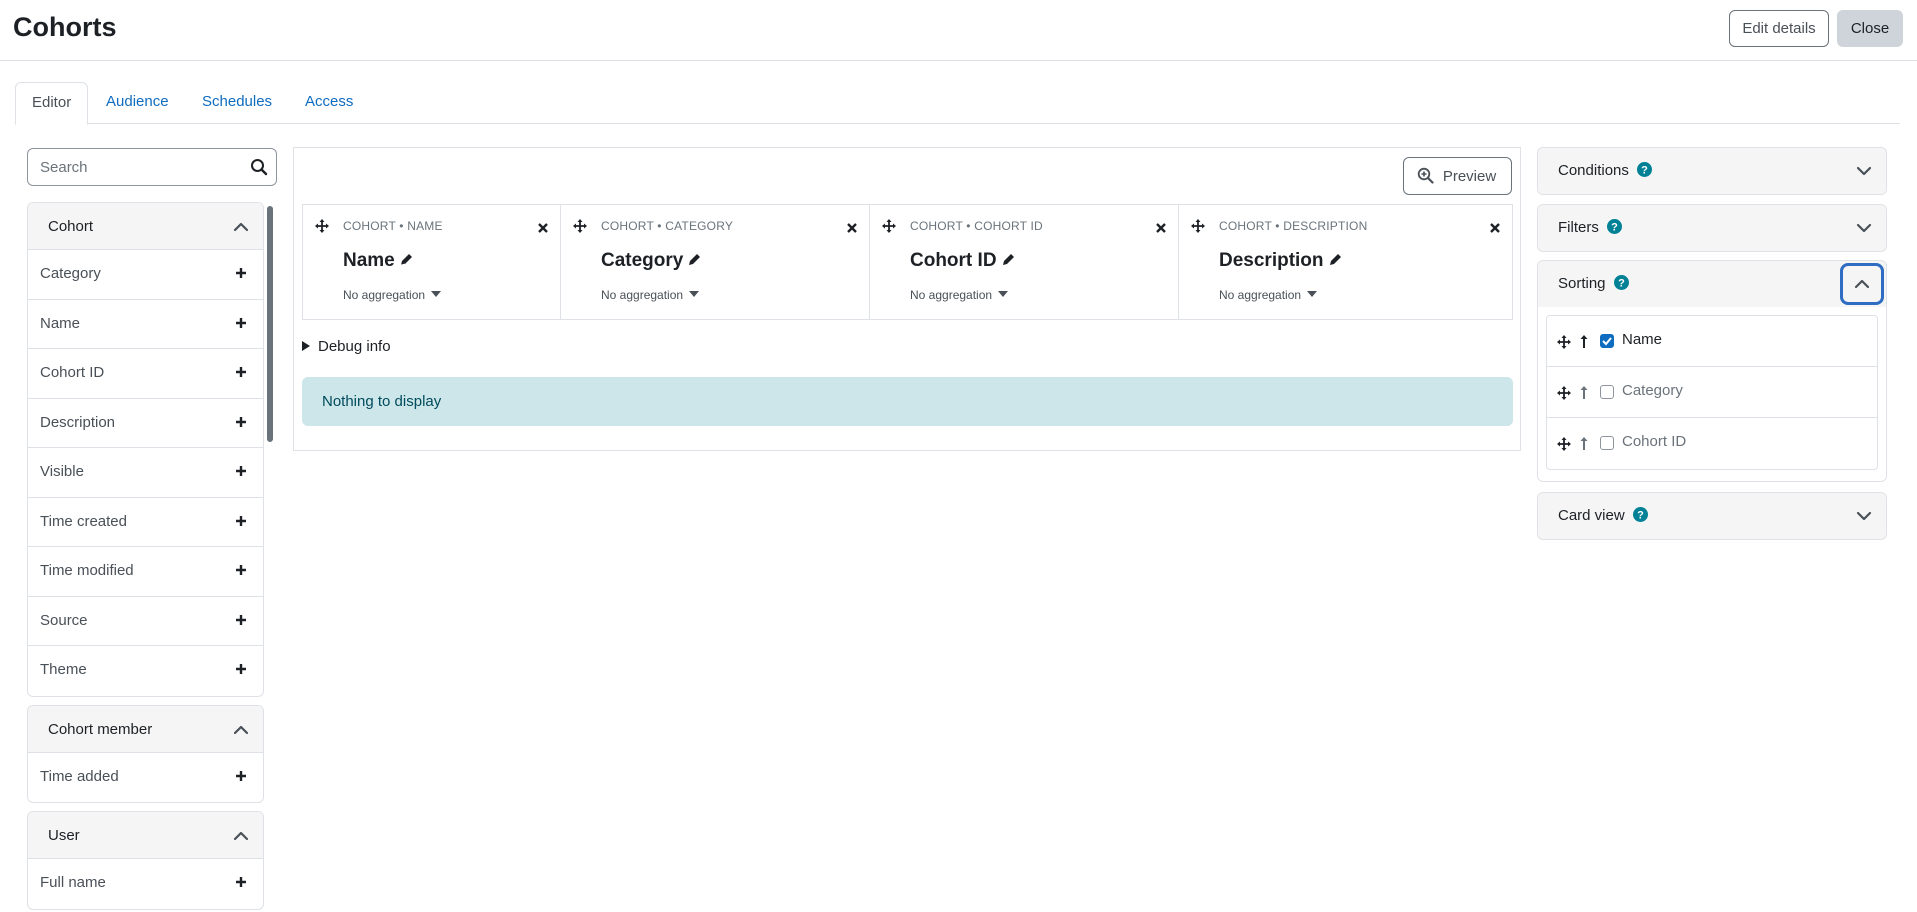  What do you see at coordinates (64, 620) in the screenshot?
I see `sidebar-item-label: Source` at bounding box center [64, 620].